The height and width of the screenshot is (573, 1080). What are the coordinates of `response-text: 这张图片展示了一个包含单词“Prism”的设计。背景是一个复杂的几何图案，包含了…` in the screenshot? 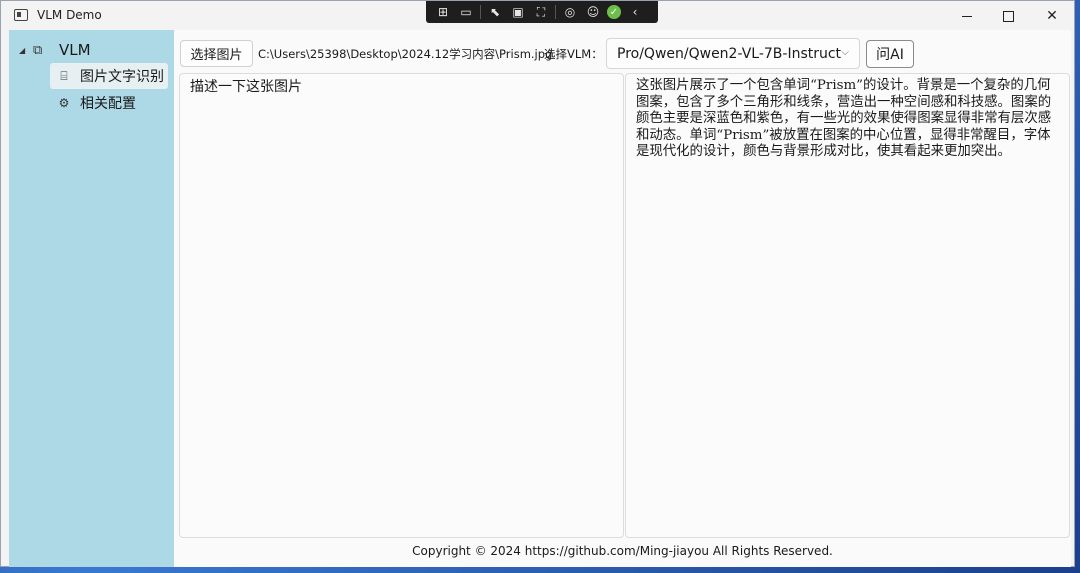 It's located at (844, 118).